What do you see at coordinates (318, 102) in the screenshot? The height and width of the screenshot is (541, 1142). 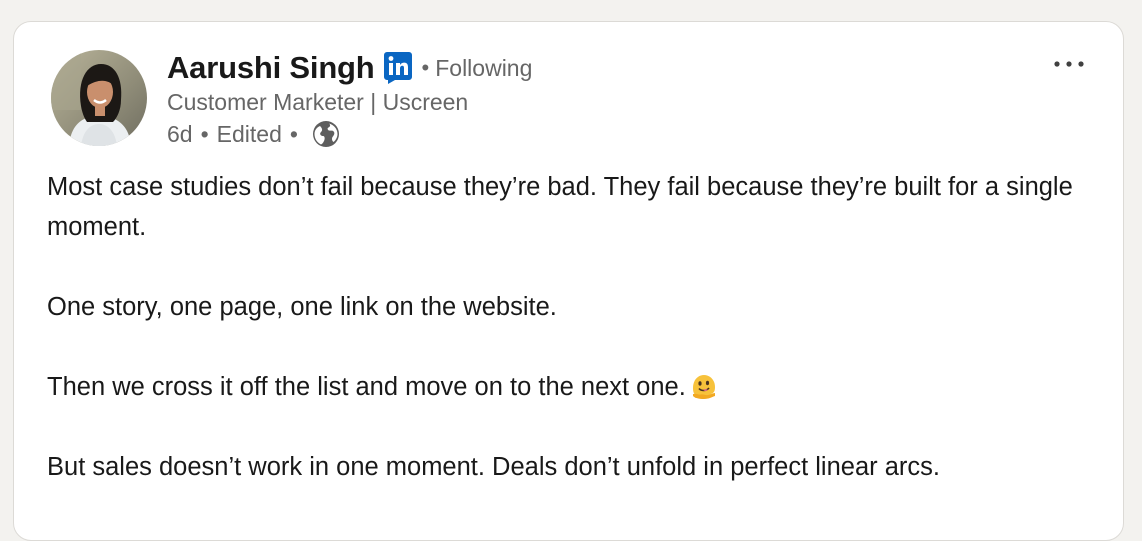 I see `author-headline: Customer Marketer | Uscreen` at bounding box center [318, 102].